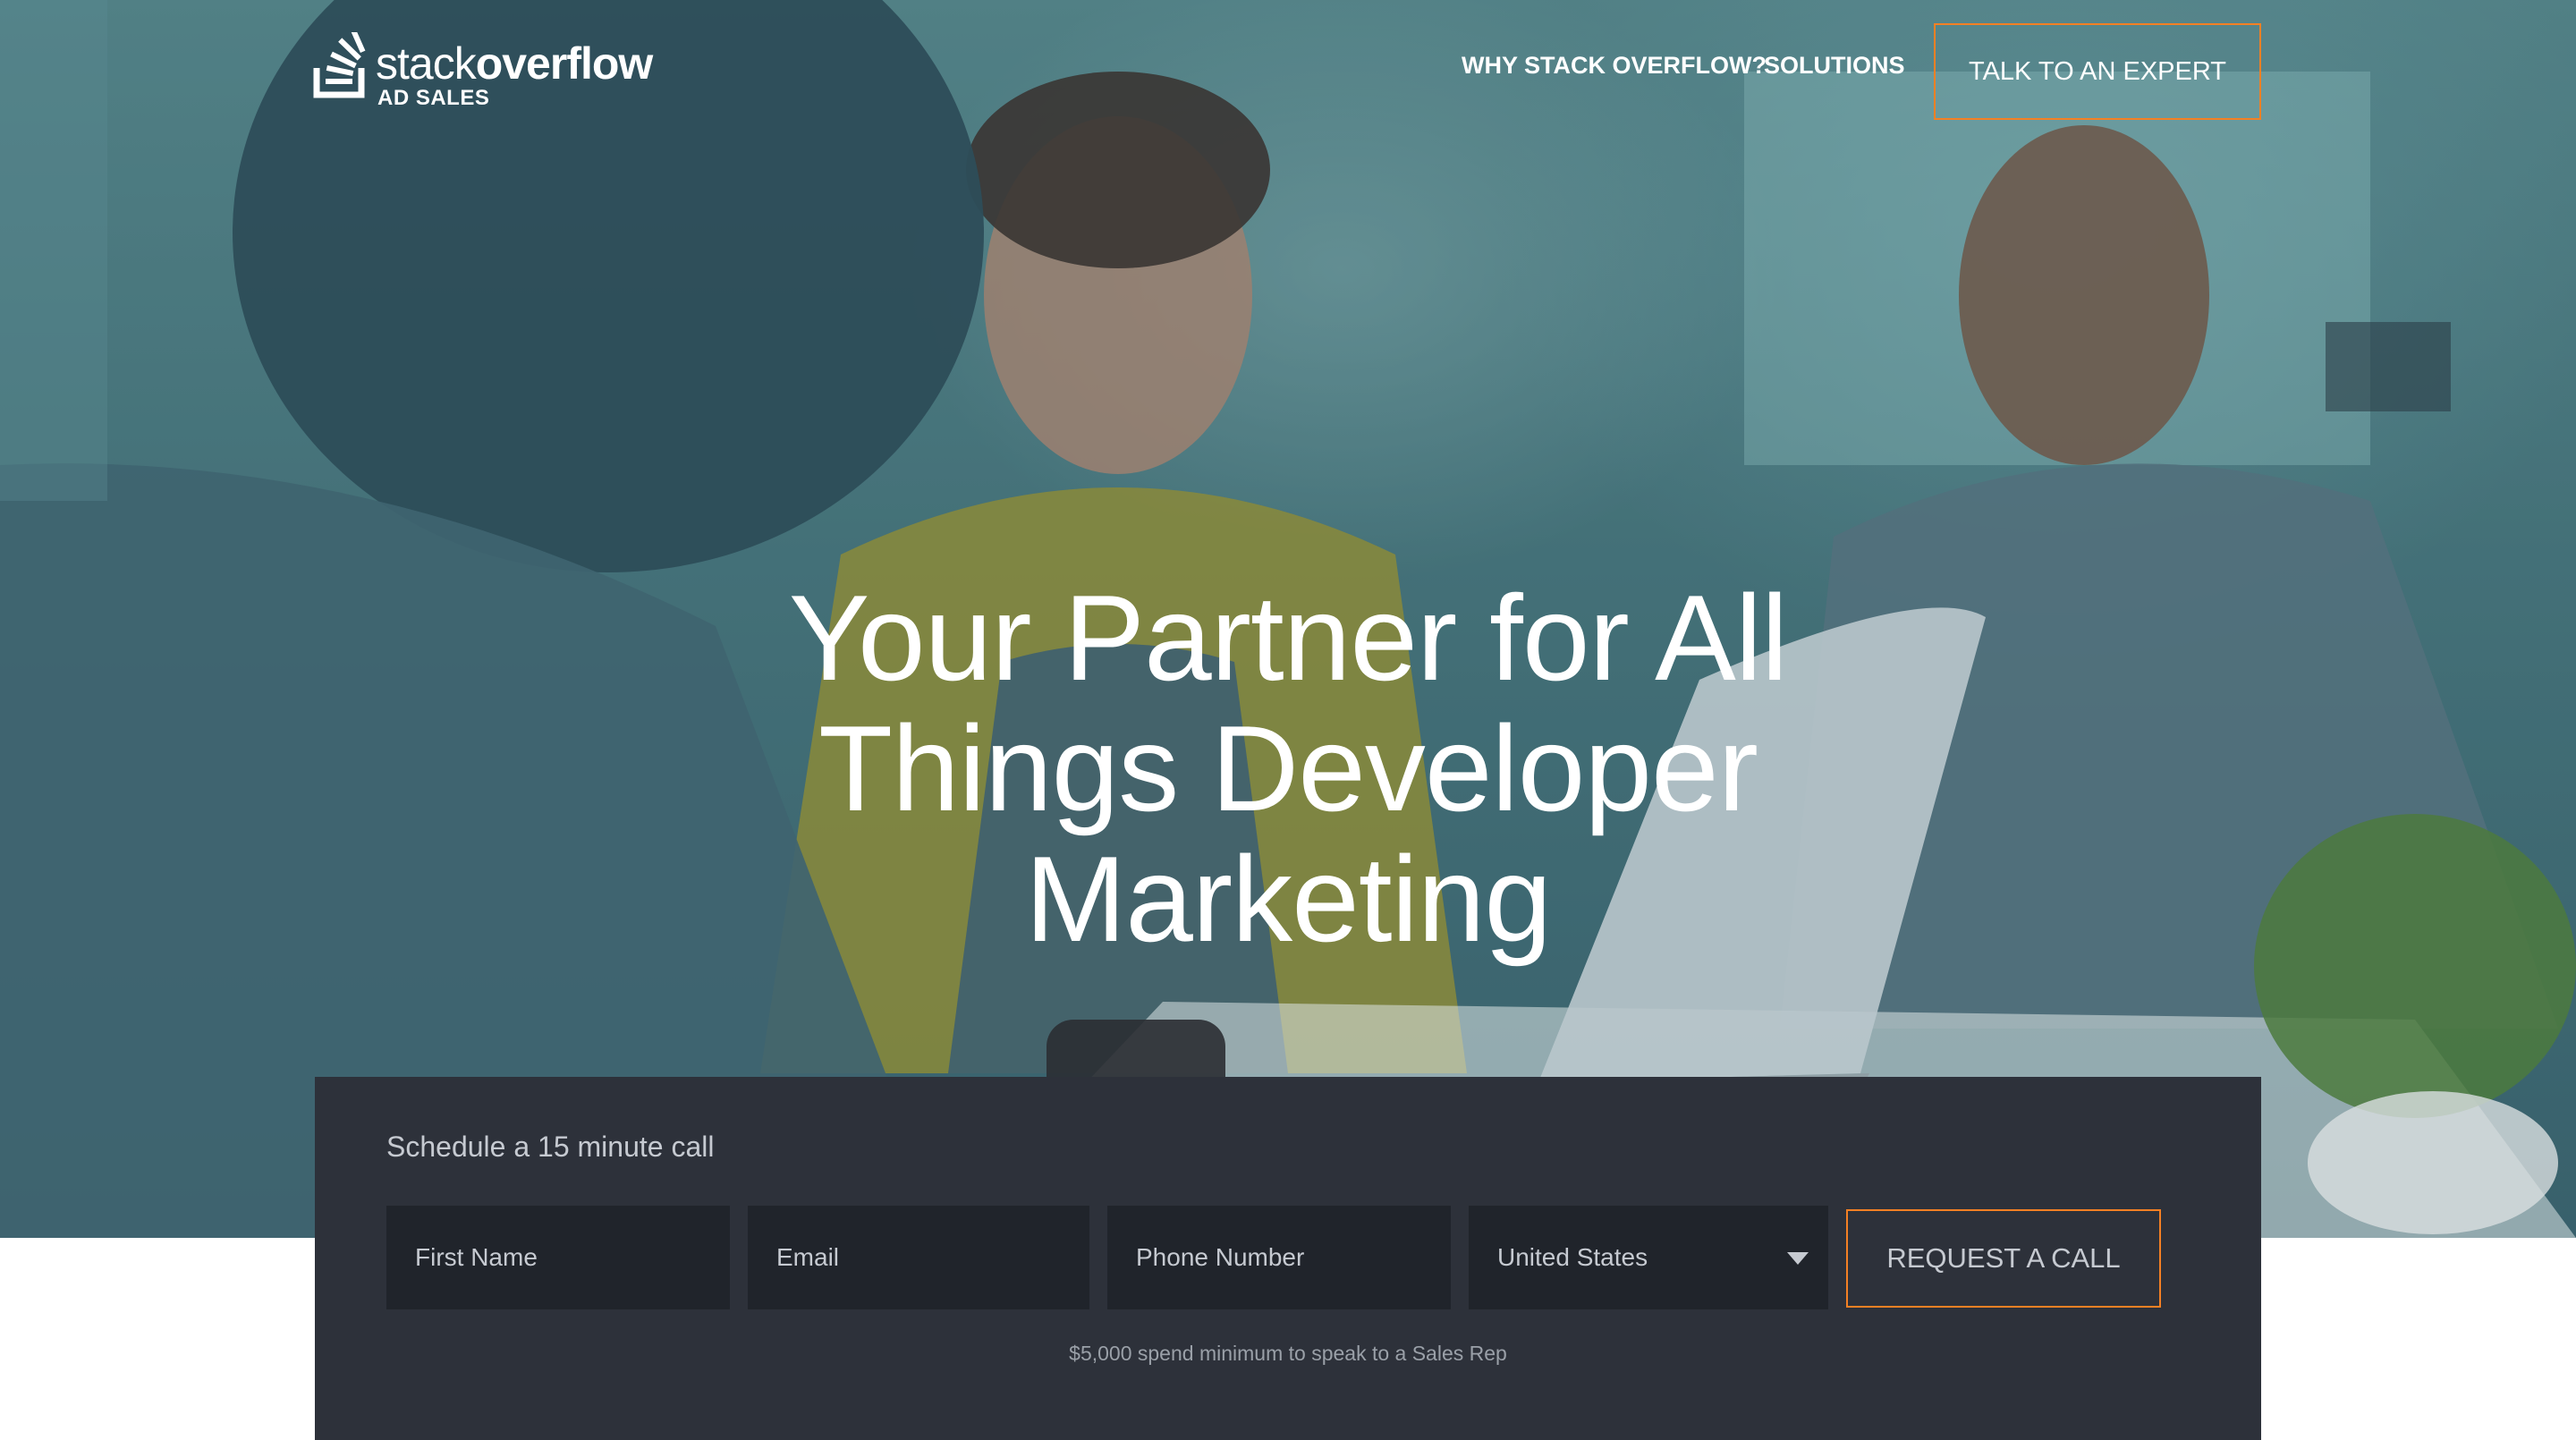 This screenshot has width=2576, height=1440. Describe the element at coordinates (1572, 1257) in the screenshot. I see `country-selected-value: United States` at that location.